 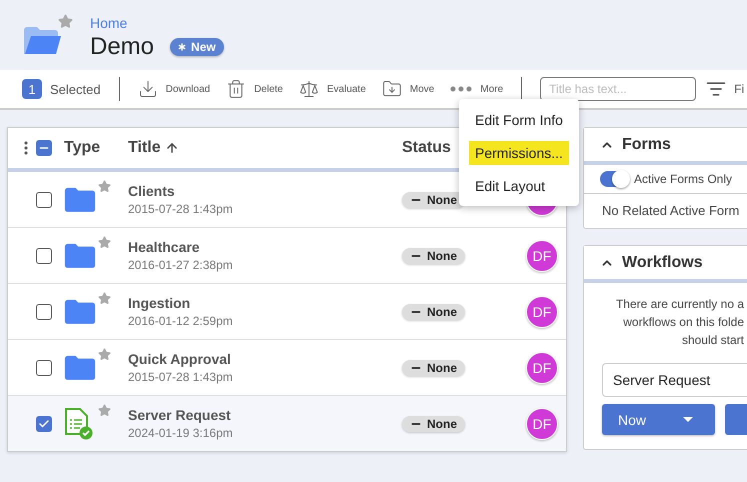 What do you see at coordinates (265, 148) in the screenshot?
I see `column-header: Title` at bounding box center [265, 148].